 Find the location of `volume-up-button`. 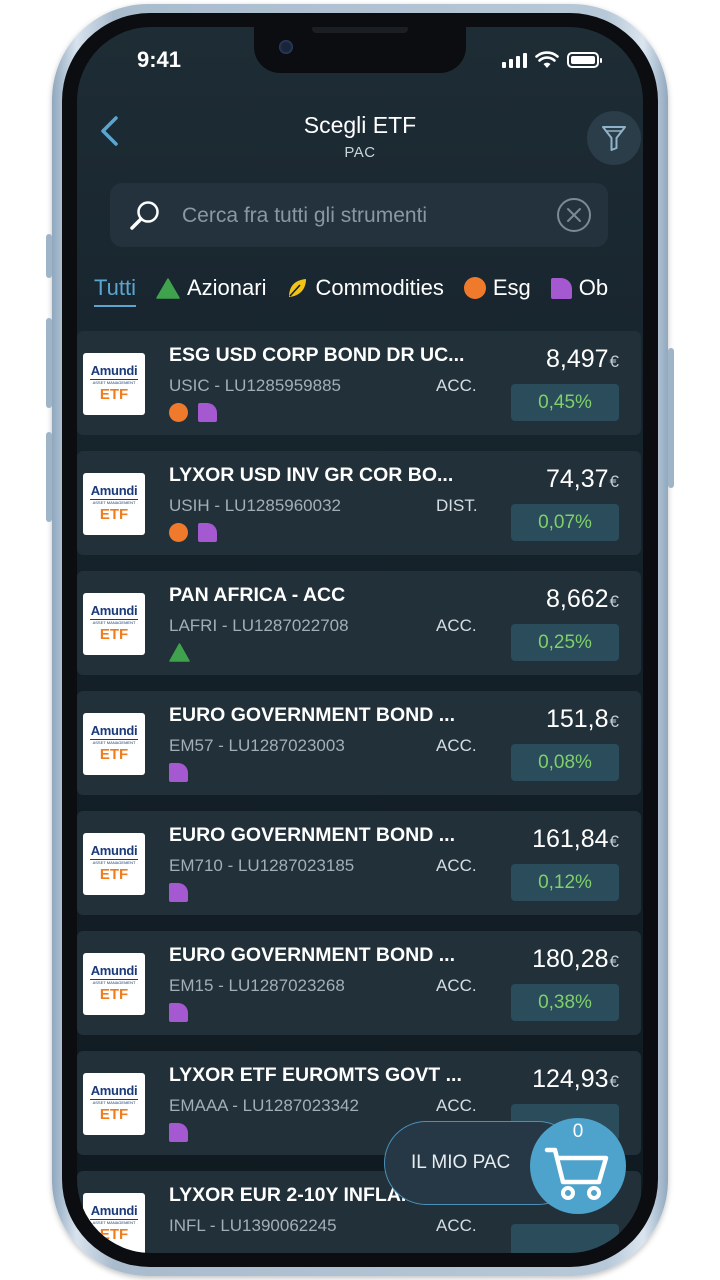

volume-up-button is located at coordinates (49, 363).